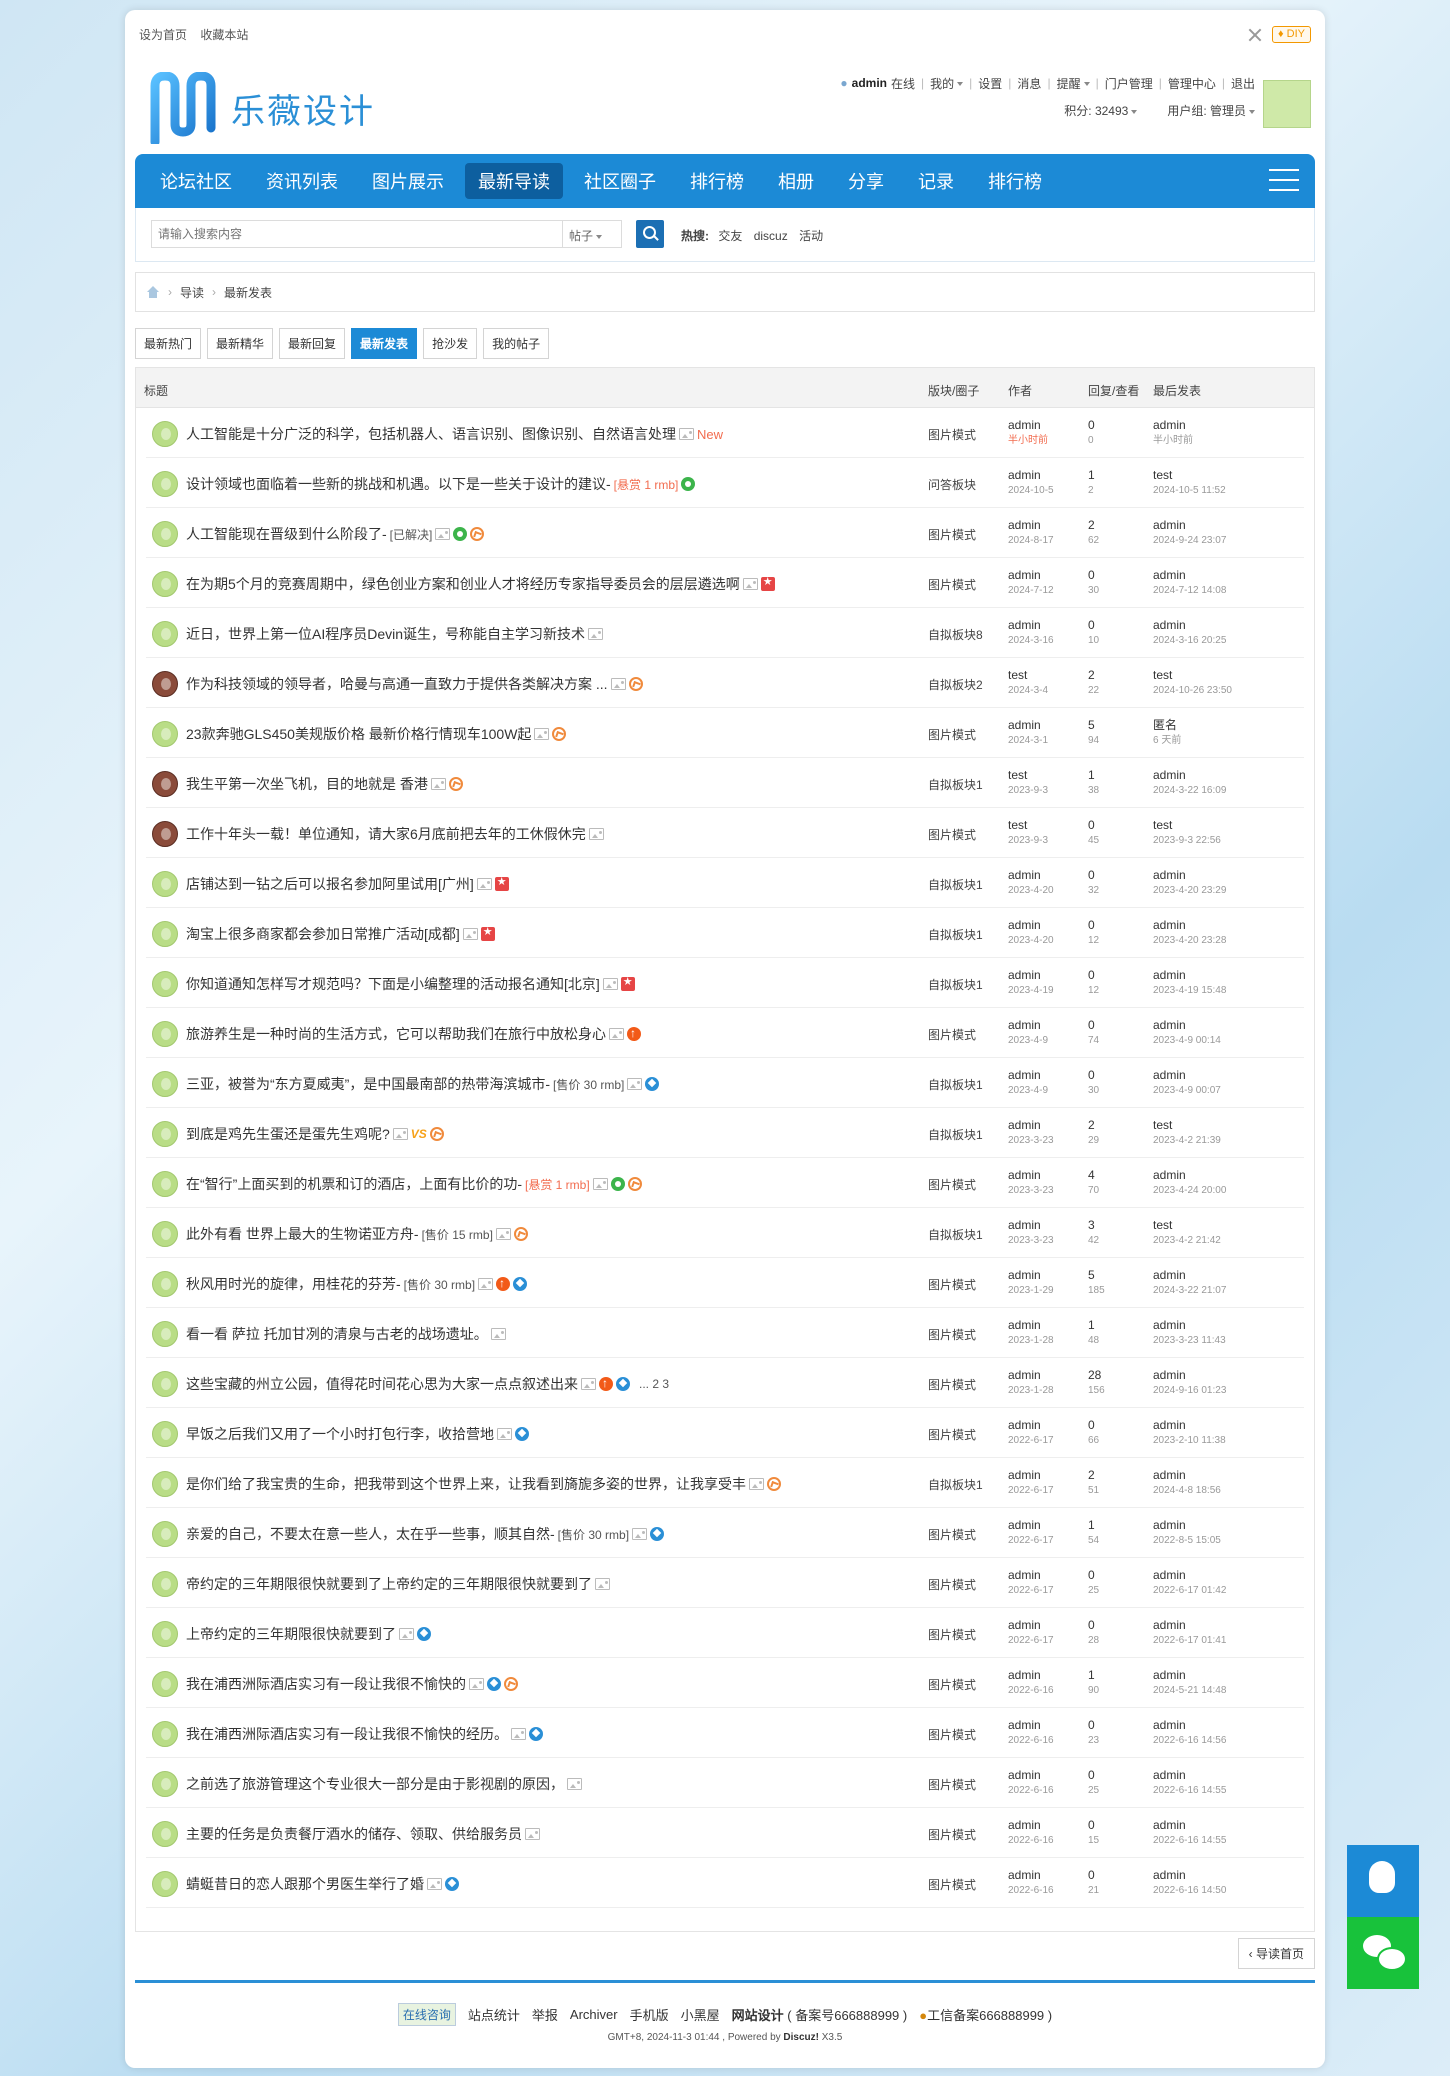  I want to click on last-post-date: 2024-10-26 23:50, so click(1192, 690).